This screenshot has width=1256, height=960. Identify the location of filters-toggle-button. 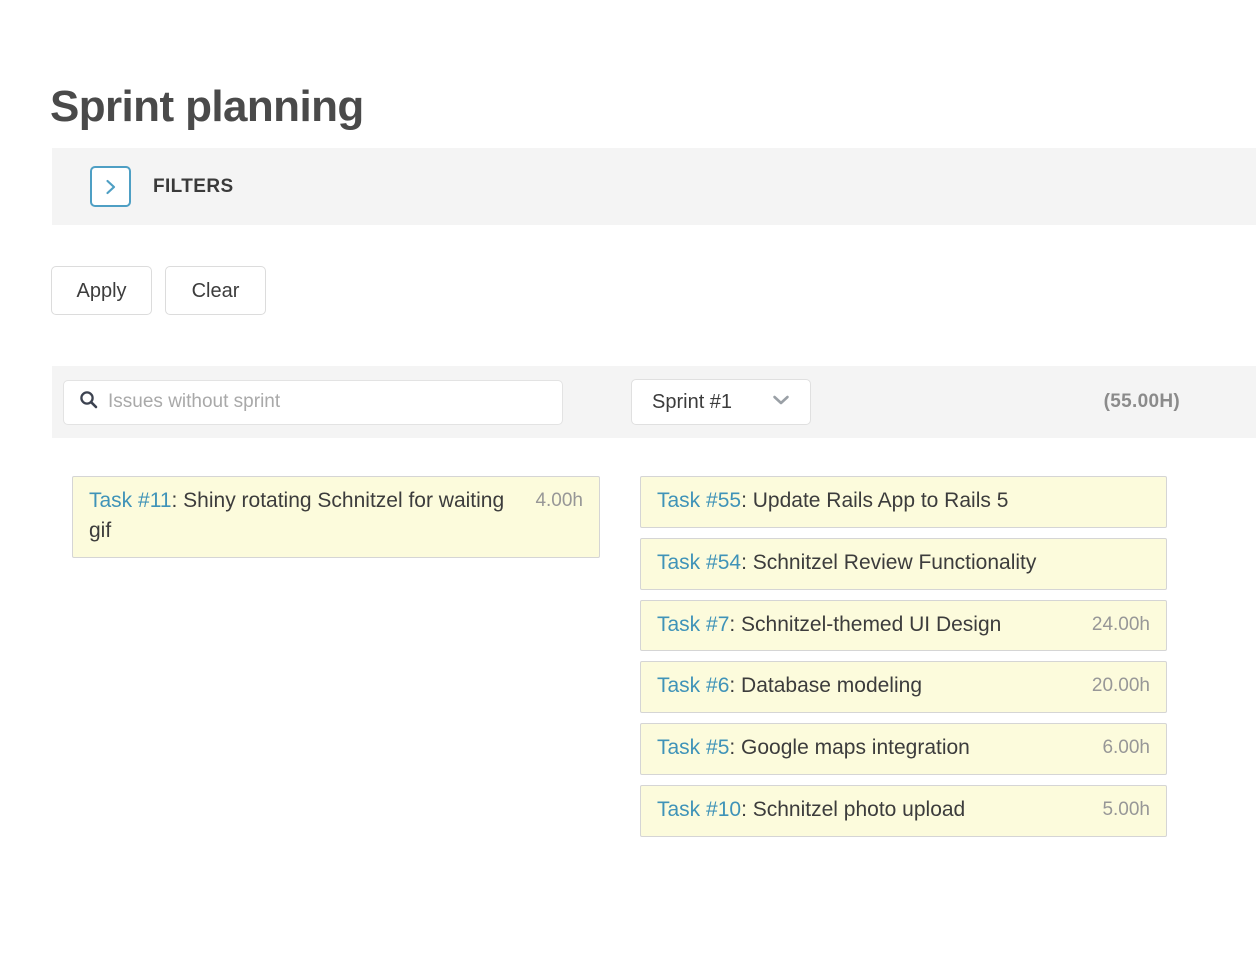
(110, 186).